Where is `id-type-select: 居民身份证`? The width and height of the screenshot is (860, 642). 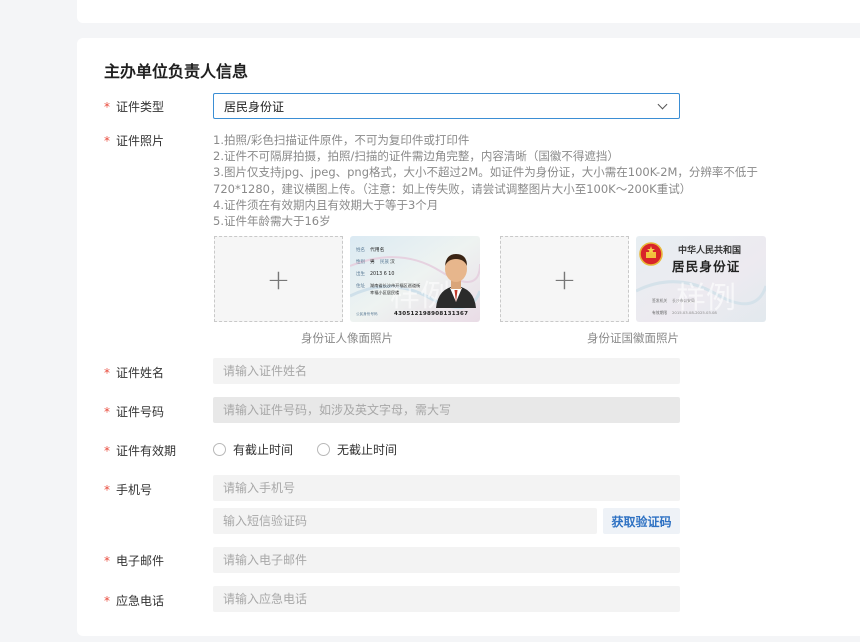
id-type-select: 居民身份证 is located at coordinates (446, 106).